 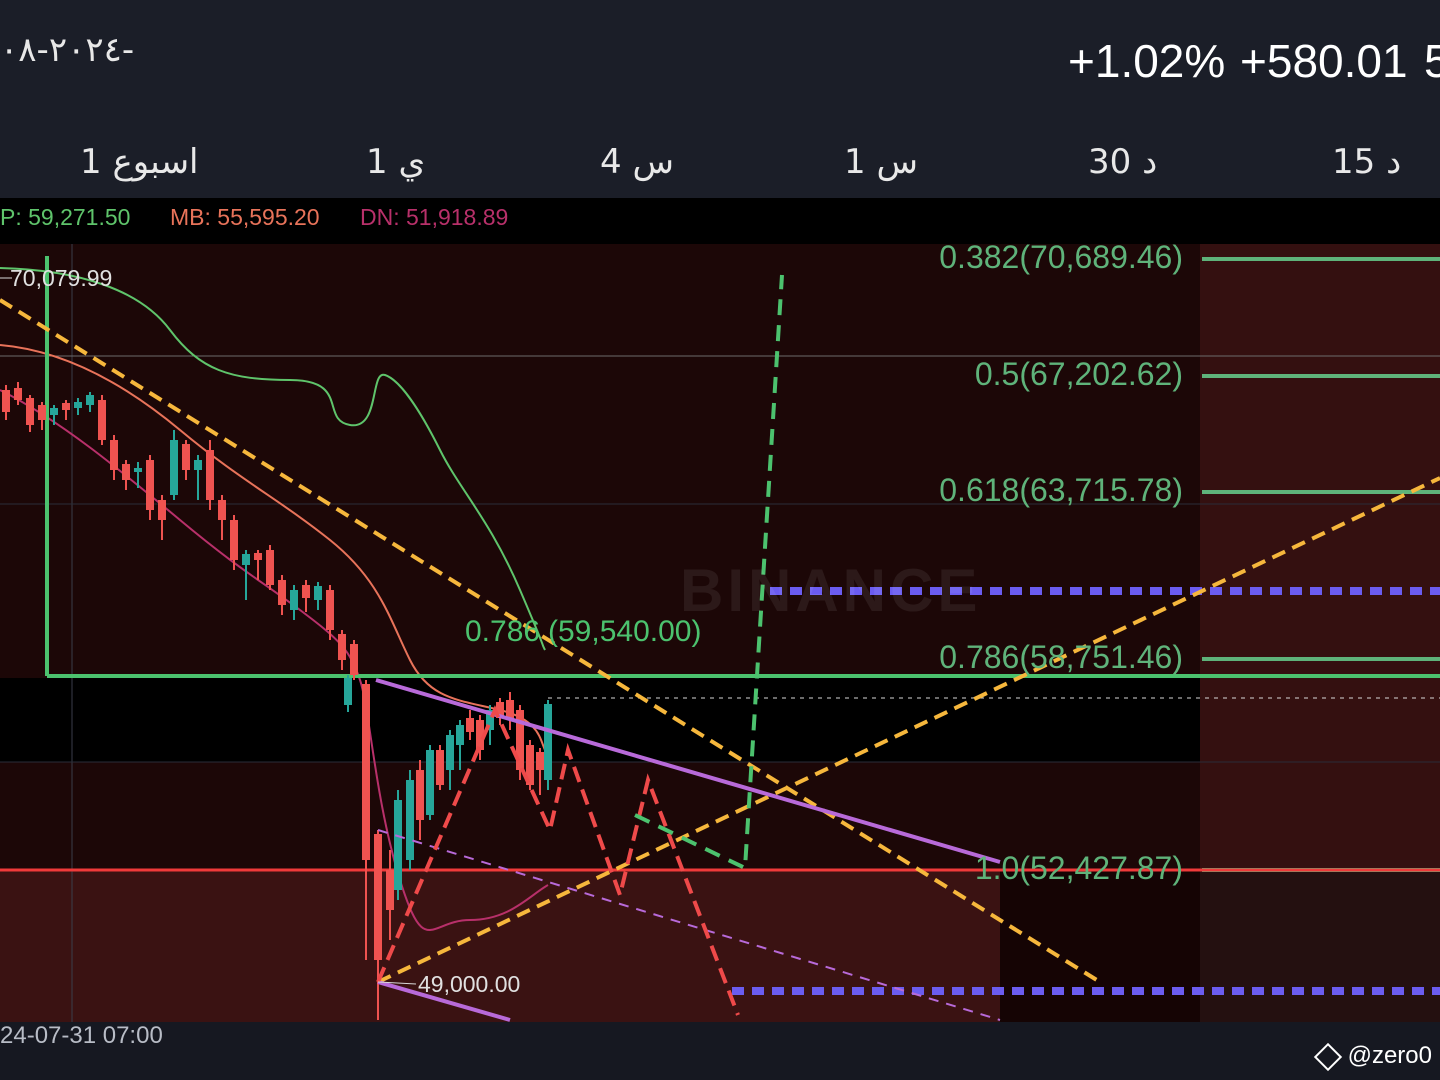 I want to click on bottom-bar, so click(x=720, y=1051).